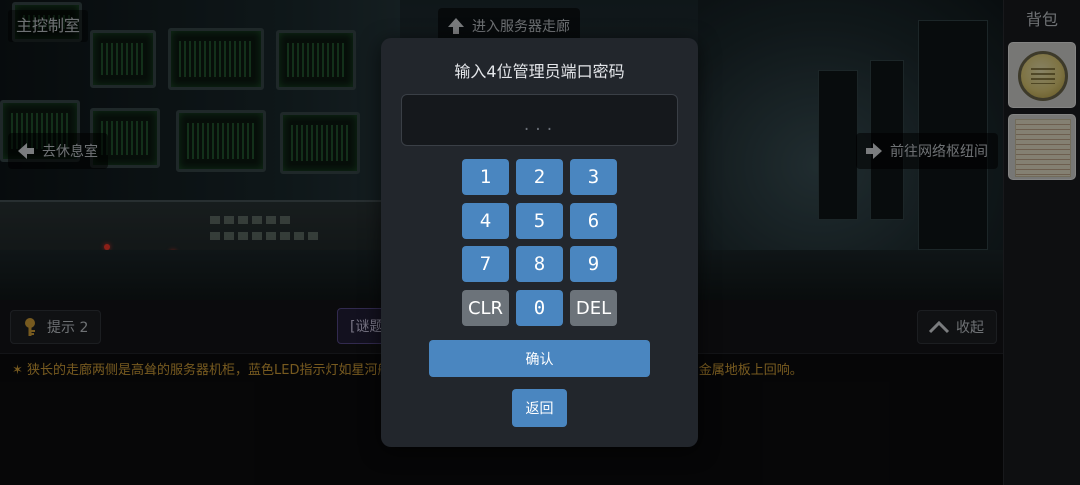  Describe the element at coordinates (539, 221) in the screenshot. I see `keypad-key-5: 5` at that location.